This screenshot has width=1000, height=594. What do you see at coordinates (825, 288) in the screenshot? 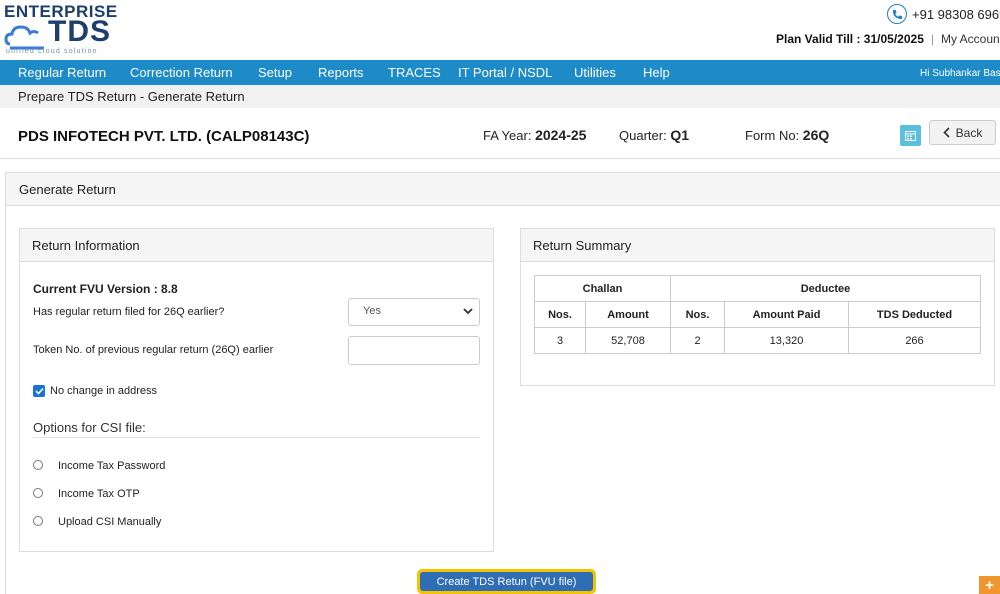
I see `deductee-header: Deductee` at bounding box center [825, 288].